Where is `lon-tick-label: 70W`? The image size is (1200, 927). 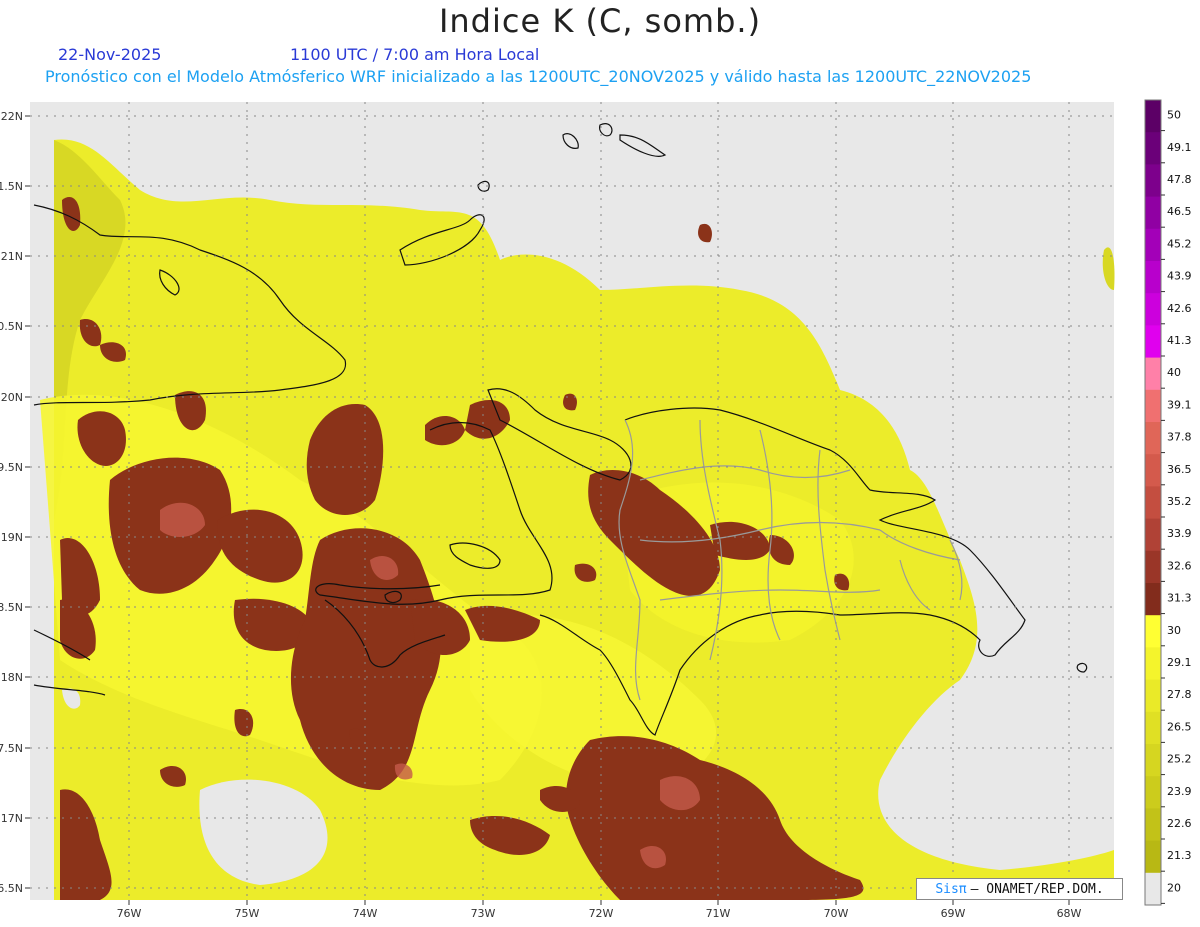 lon-tick-label: 70W is located at coordinates (836, 913).